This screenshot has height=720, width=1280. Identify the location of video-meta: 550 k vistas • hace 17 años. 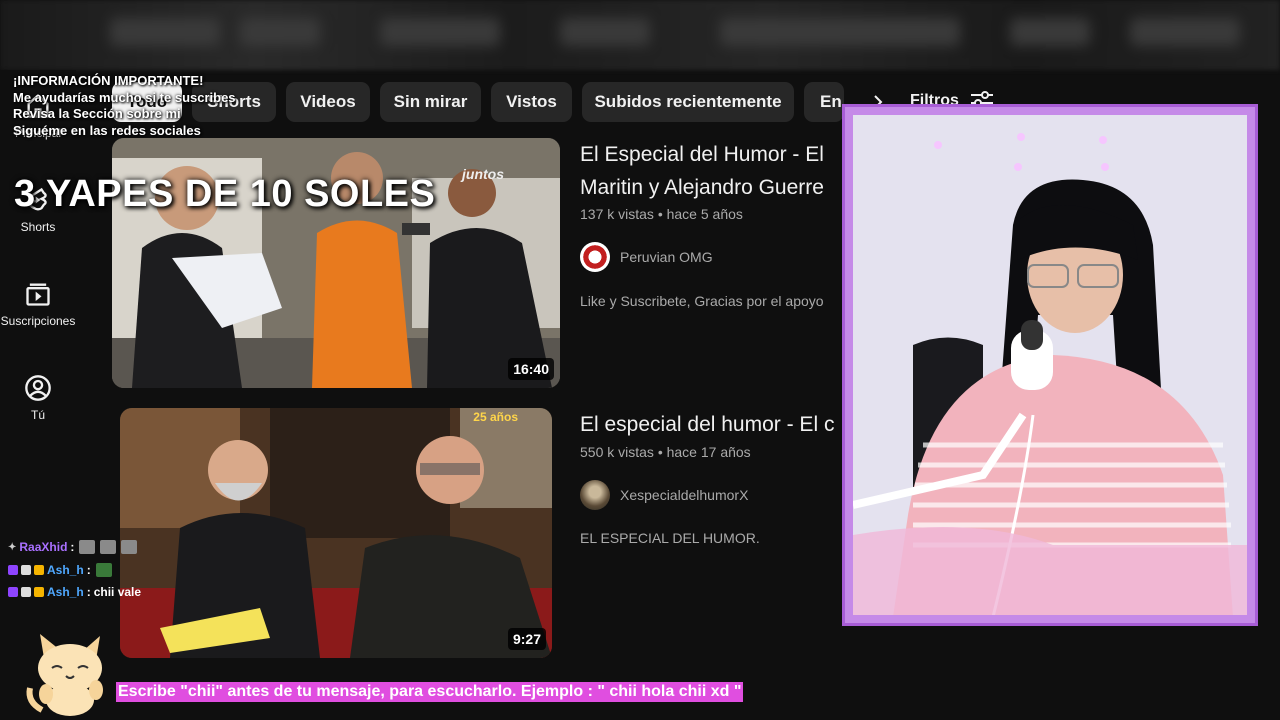
(665, 452).